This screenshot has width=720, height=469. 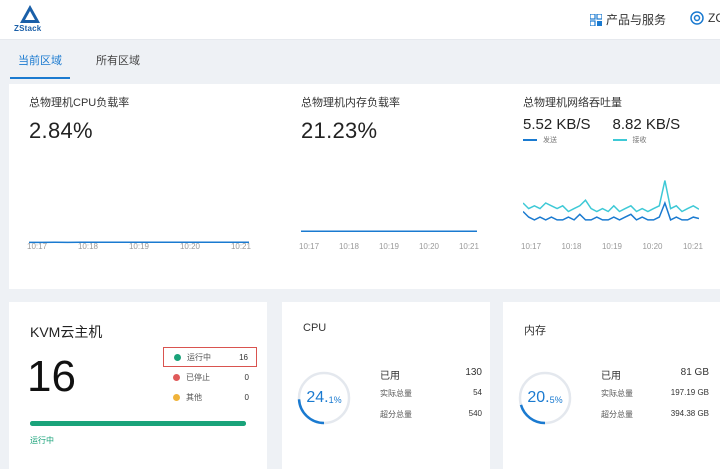 I want to click on cpu-load-x-tick-label: 10:21, so click(x=240, y=246).